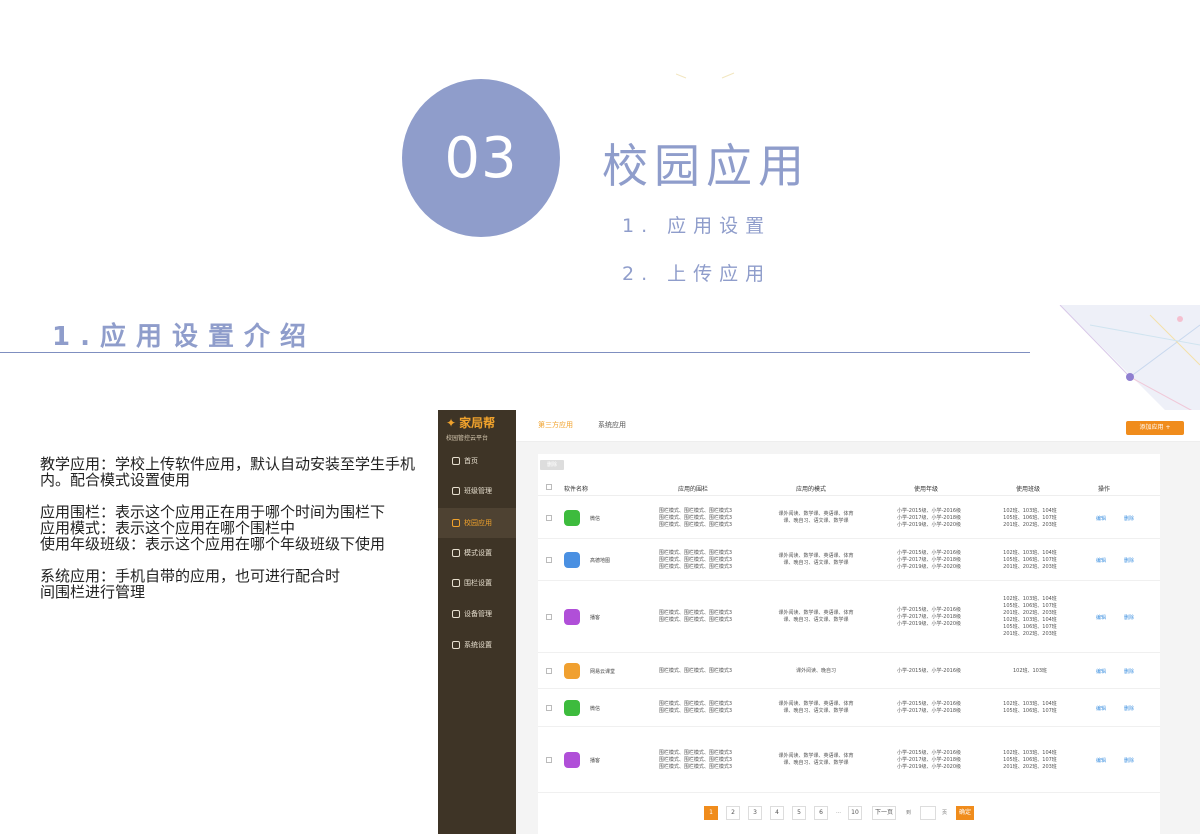 Image resolution: width=1200 pixels, height=834 pixels. What do you see at coordinates (926, 489) in the screenshot?
I see `column-header: 使用年级` at bounding box center [926, 489].